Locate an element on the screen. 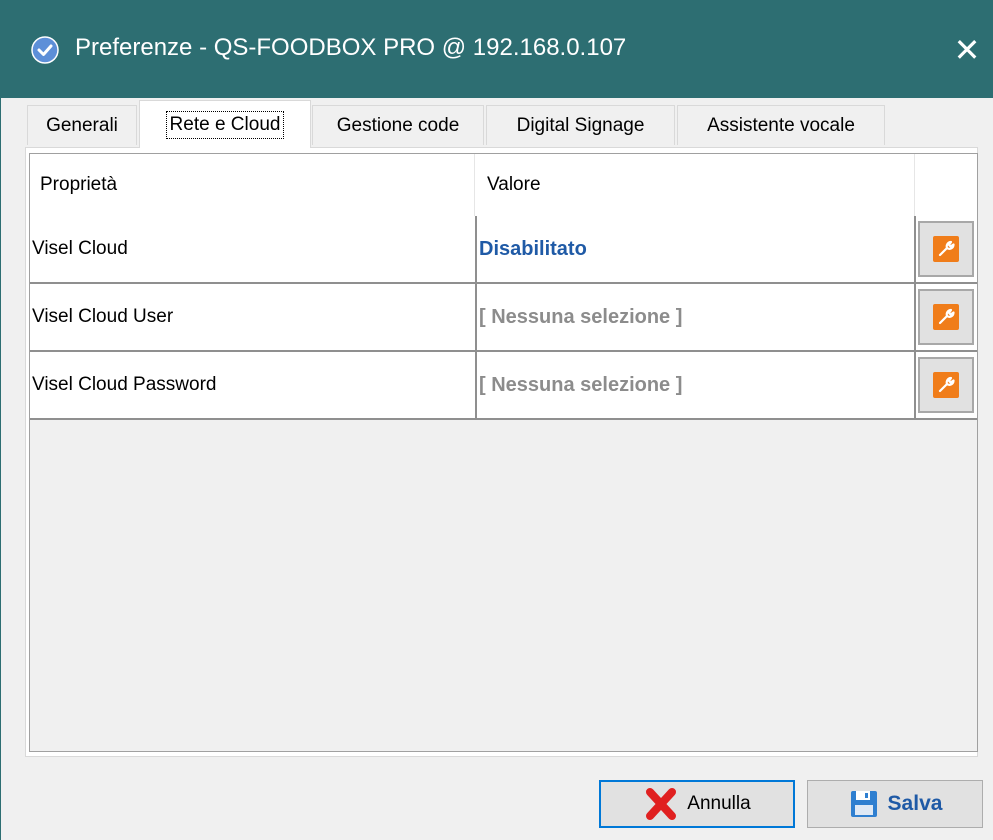 This screenshot has height=840, width=993. save-button-label: Salva is located at coordinates (915, 803).